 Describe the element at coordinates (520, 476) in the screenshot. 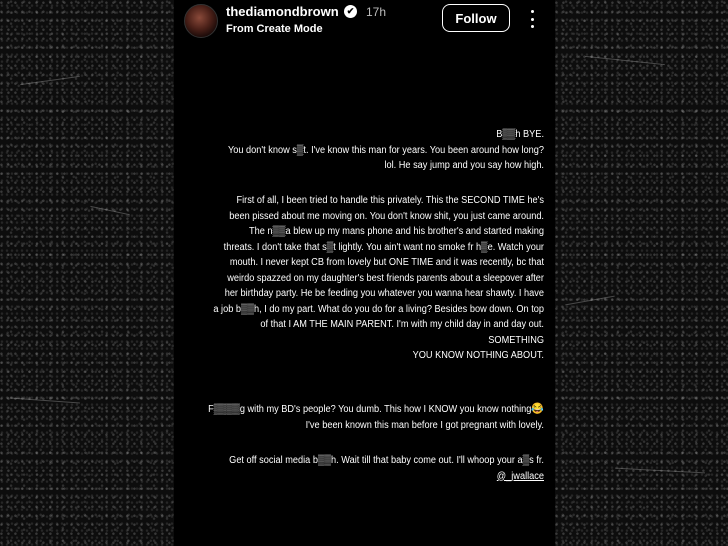

I see `mention-link: @_jwallace` at that location.